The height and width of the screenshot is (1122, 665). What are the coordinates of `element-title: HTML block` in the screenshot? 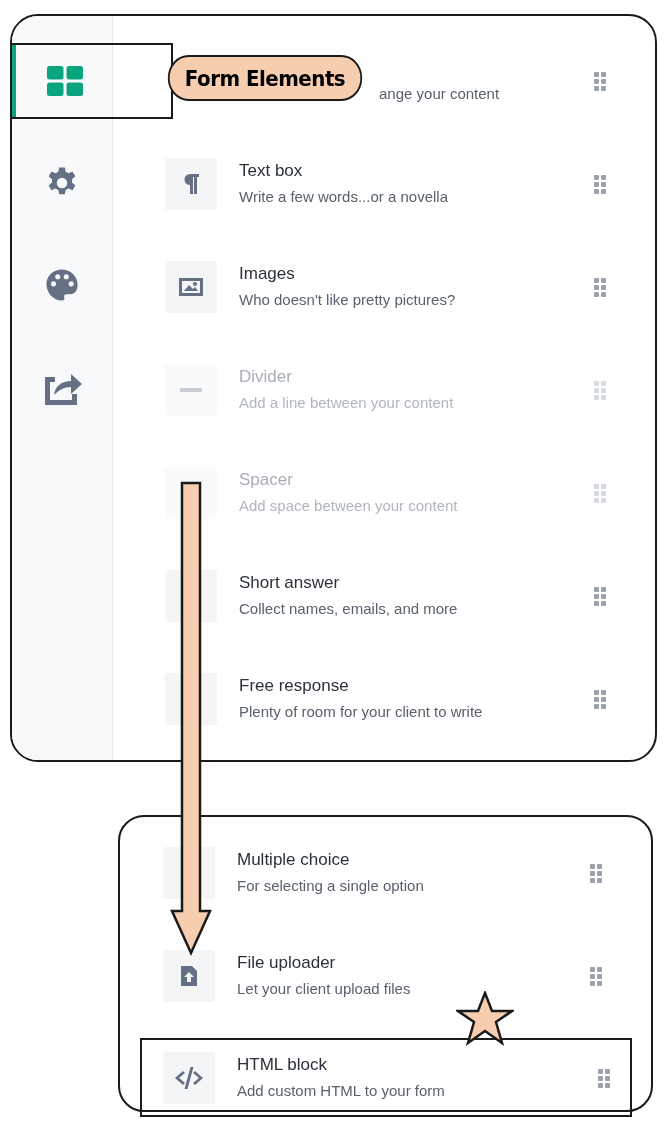 It's located at (283, 1065).